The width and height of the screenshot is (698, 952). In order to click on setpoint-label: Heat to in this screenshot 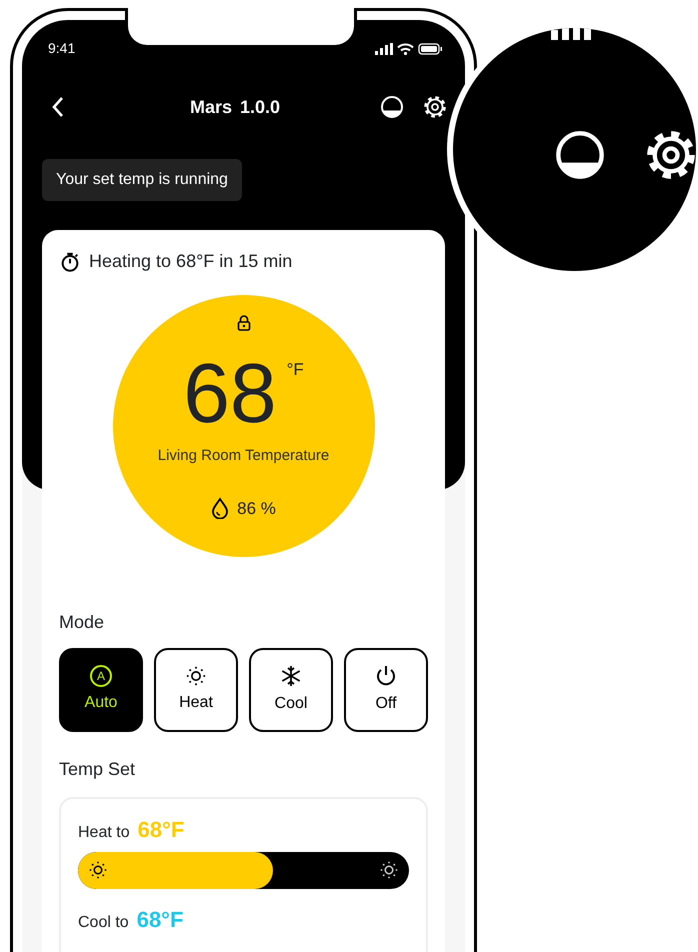, I will do `click(104, 833)`.